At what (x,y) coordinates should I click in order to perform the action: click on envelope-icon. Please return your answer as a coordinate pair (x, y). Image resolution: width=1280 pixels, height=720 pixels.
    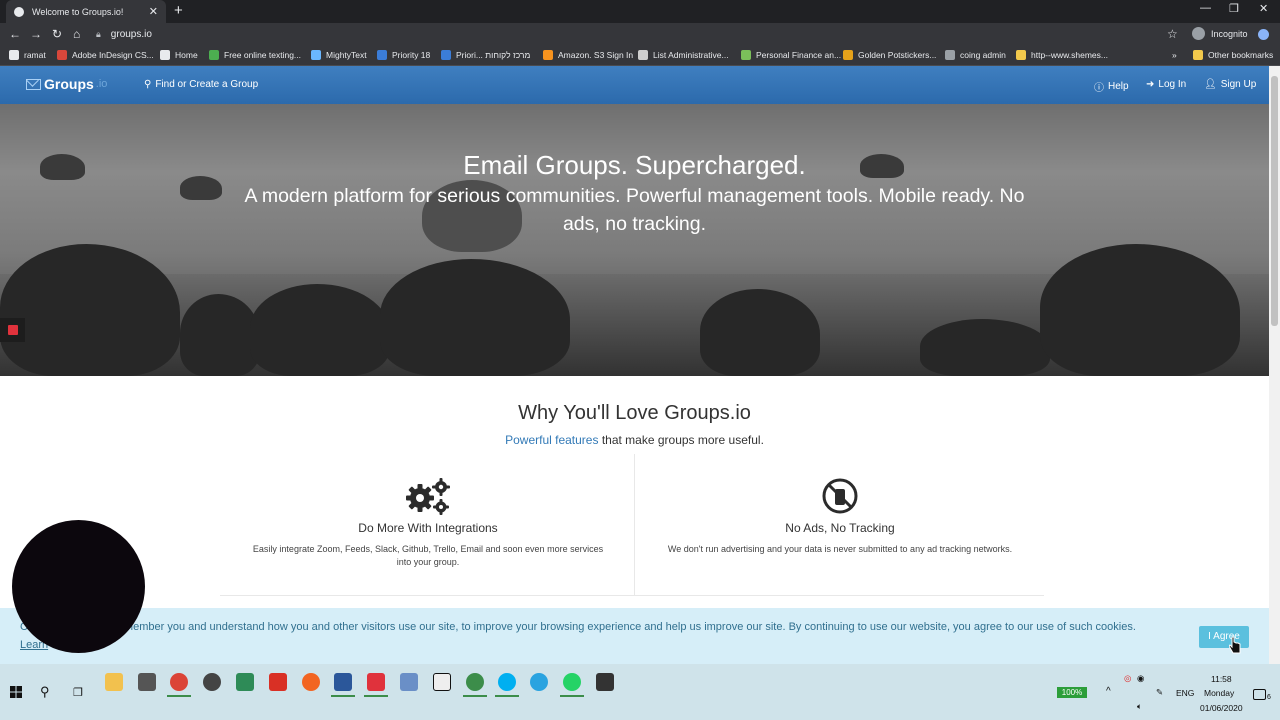
    Looking at the image, I should click on (33, 84).